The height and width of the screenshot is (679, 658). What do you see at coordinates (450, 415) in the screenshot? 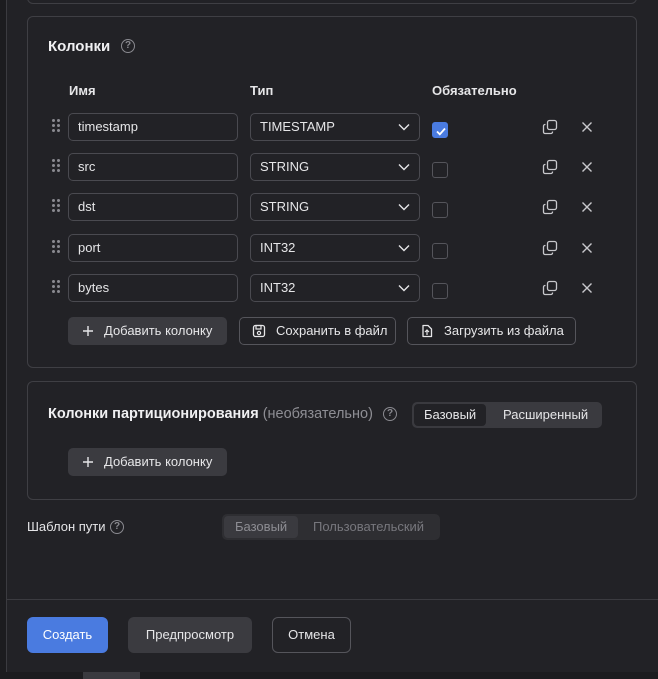
I see `partition-mode-basic: Базовый` at bounding box center [450, 415].